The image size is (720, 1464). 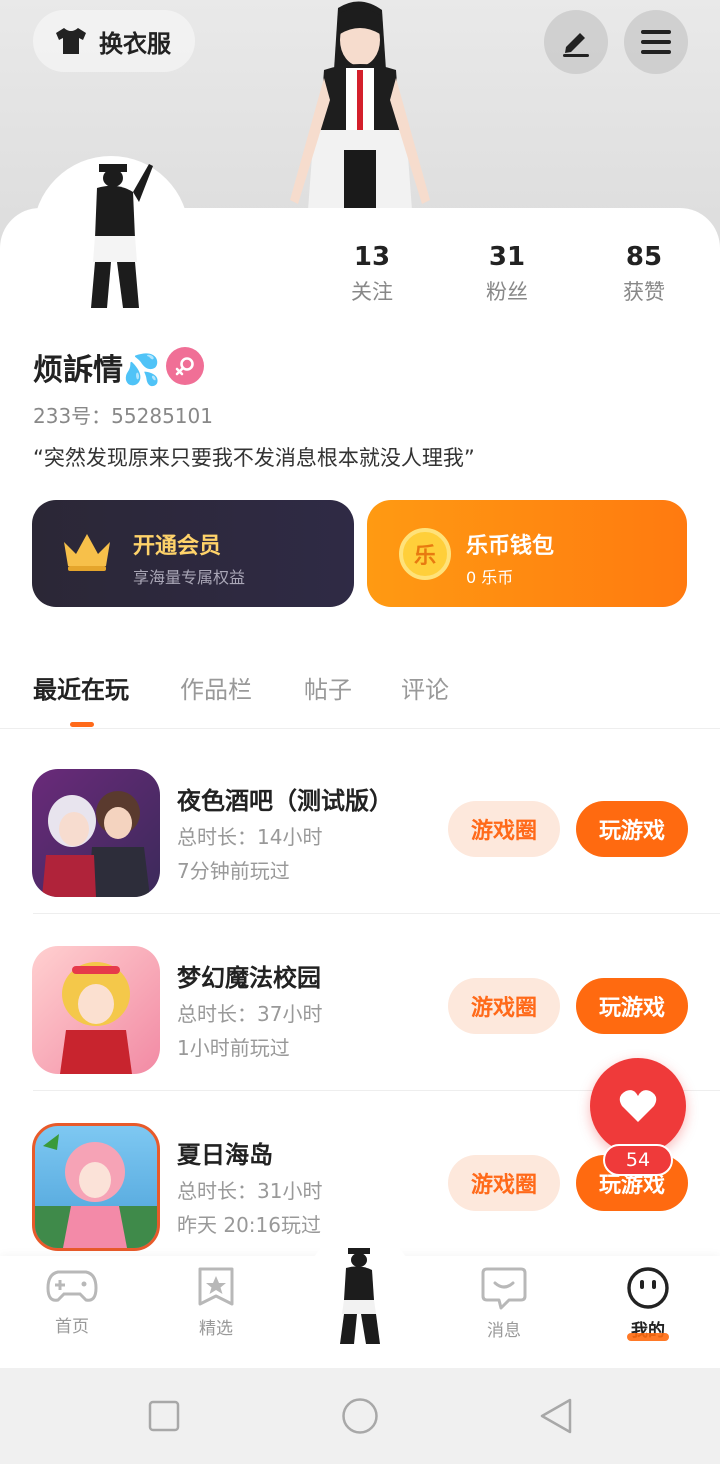 What do you see at coordinates (556, 1416) in the screenshot?
I see `back-triangle-icon` at bounding box center [556, 1416].